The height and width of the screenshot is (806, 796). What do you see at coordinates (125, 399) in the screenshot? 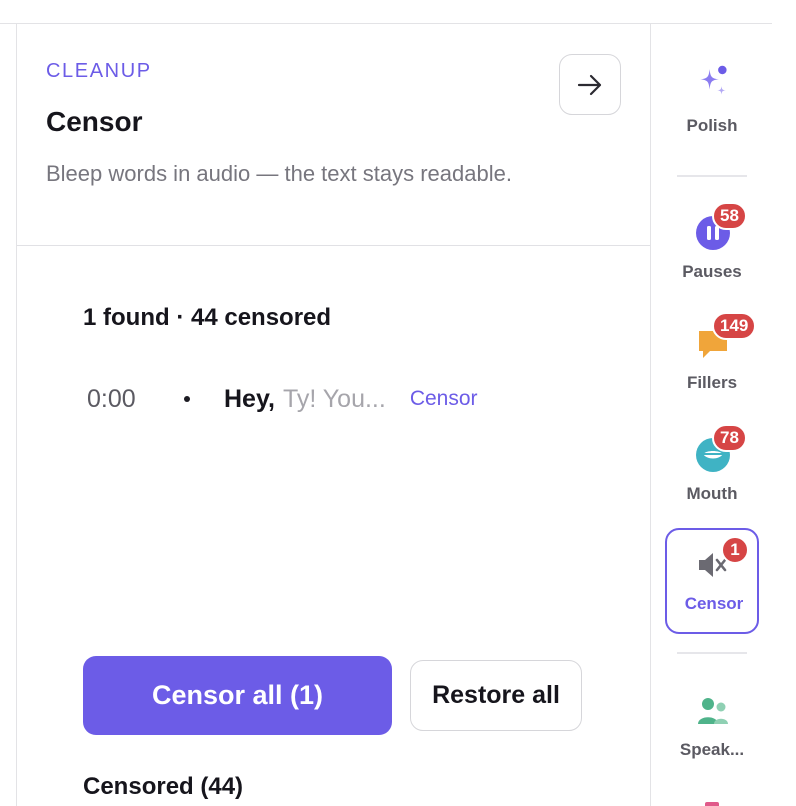
I see `result-timestamp: 0:00` at bounding box center [125, 399].